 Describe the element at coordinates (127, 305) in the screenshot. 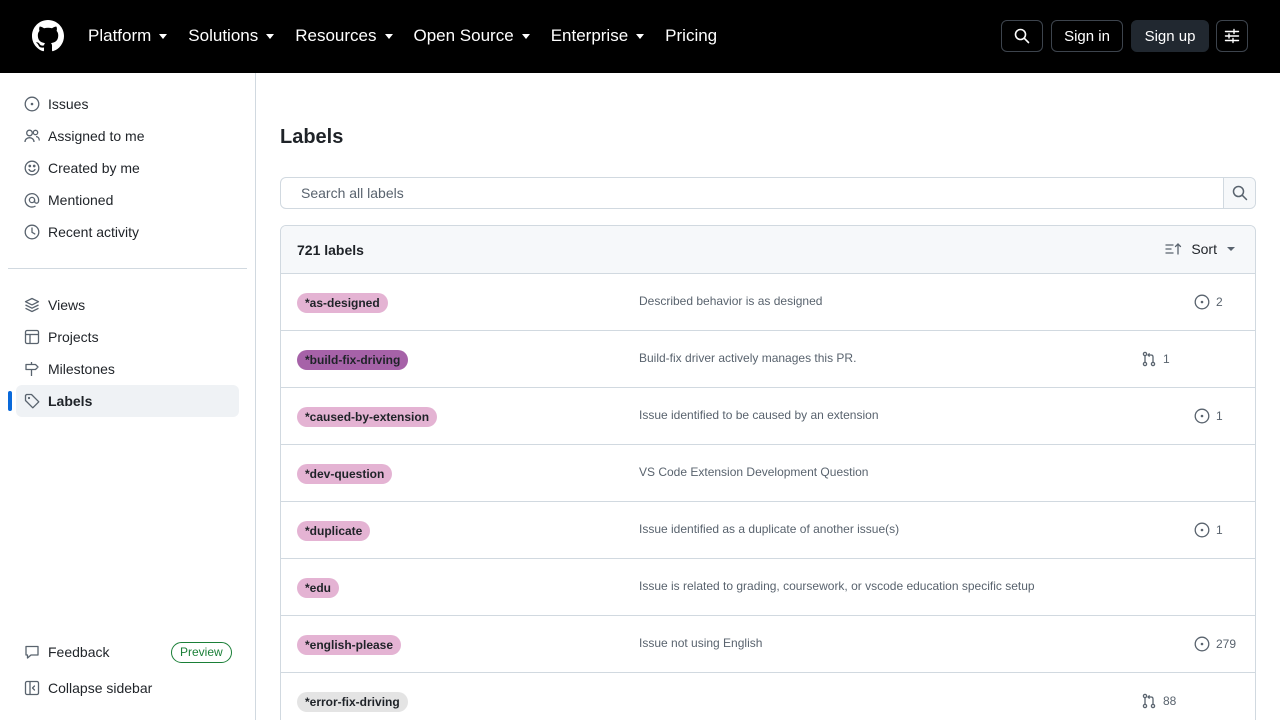

I see `sidebar-item-views: Views` at that location.